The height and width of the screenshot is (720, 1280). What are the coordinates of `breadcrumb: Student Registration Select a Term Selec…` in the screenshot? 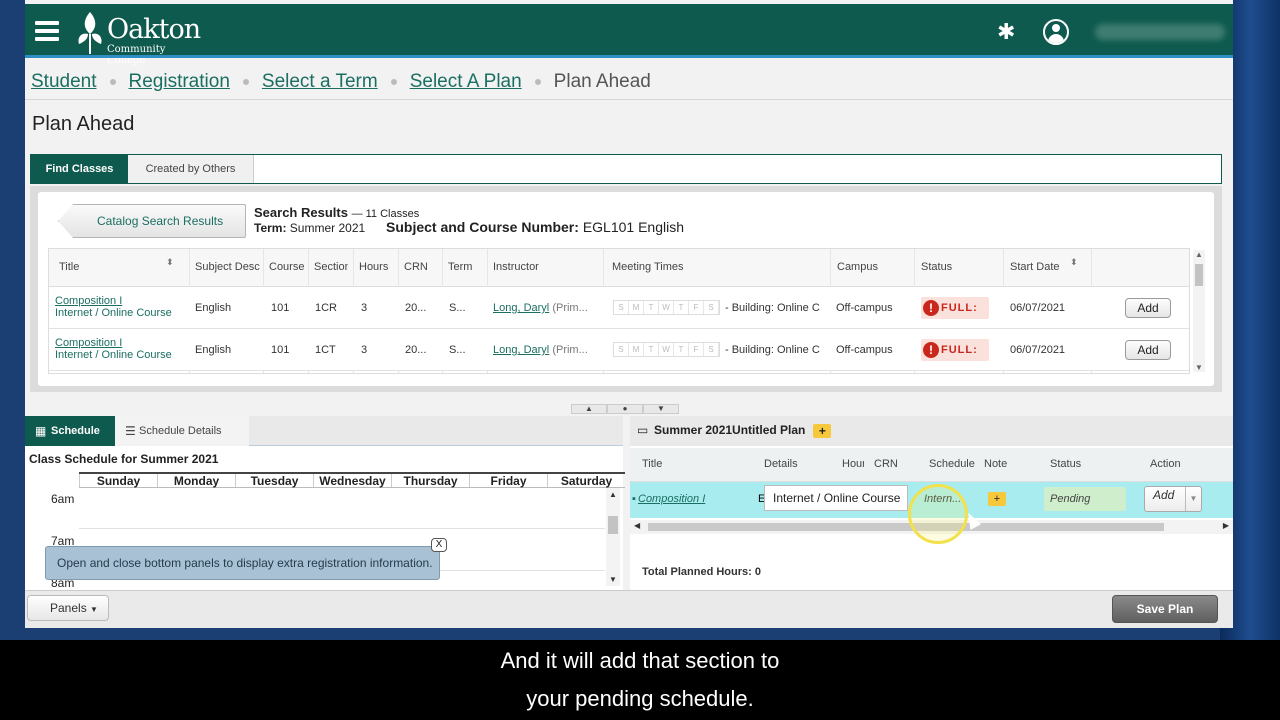 It's located at (341, 82).